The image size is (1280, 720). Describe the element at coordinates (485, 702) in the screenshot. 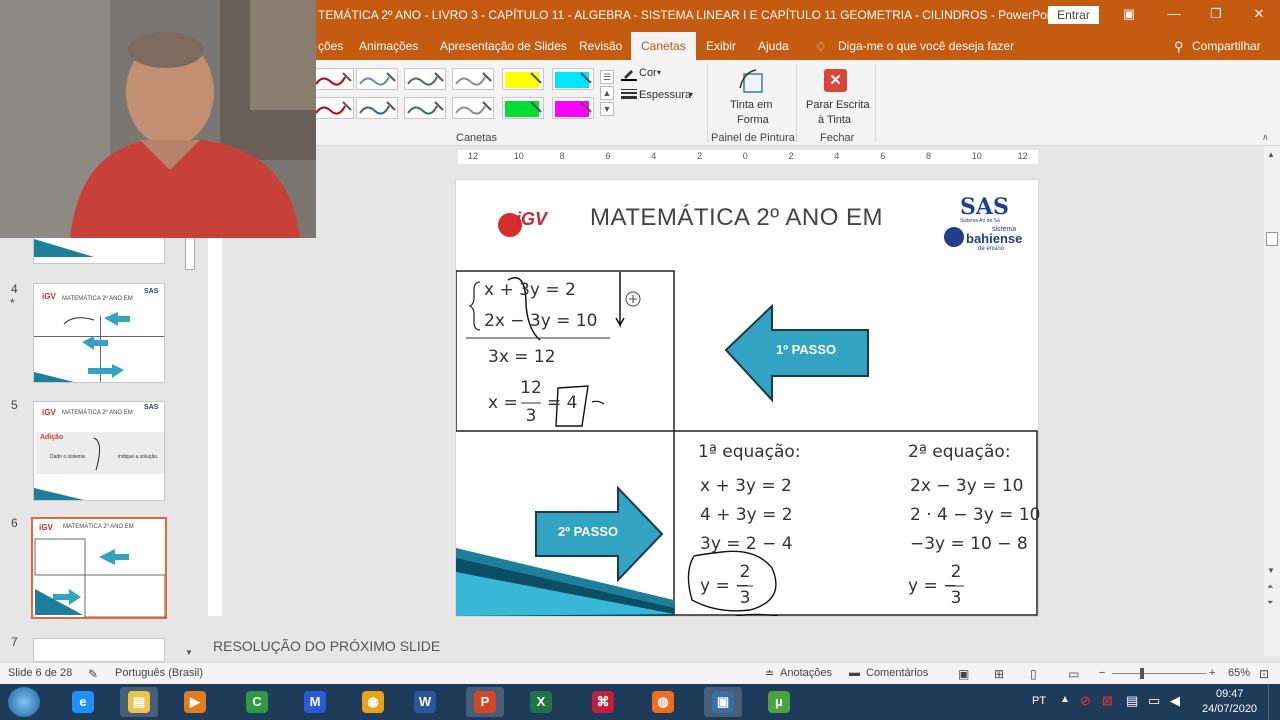

I see `powerpoint-taskbar-icon: P` at that location.